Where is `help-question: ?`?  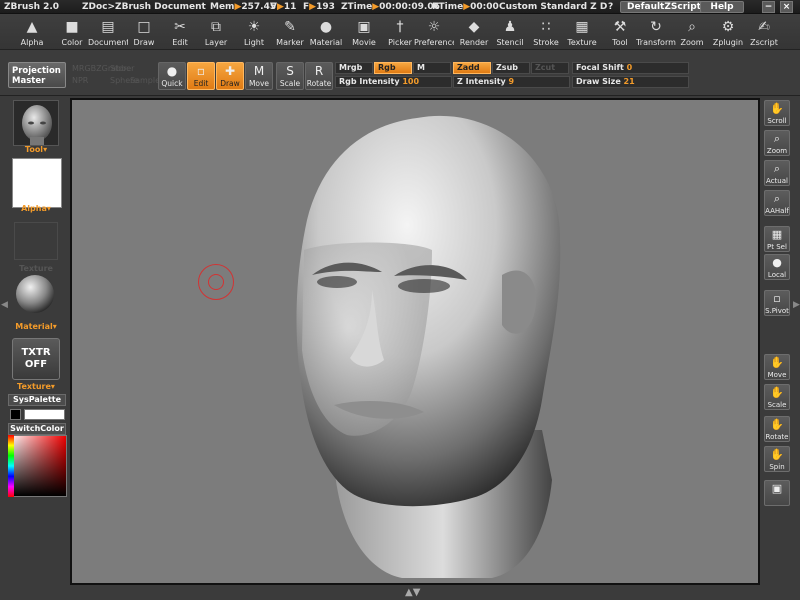
help-question: ? is located at coordinates (610, 7).